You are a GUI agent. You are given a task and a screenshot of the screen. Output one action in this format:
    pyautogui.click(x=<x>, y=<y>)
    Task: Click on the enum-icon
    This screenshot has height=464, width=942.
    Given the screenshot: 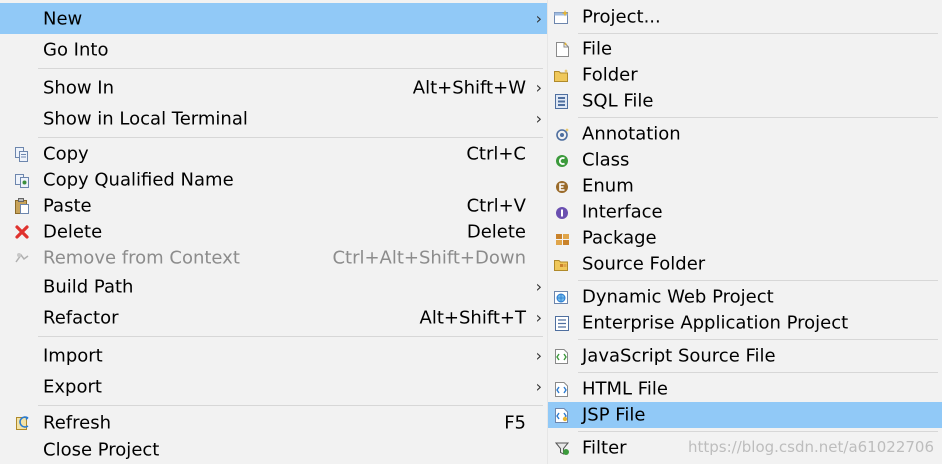 What is the action you would take?
    pyautogui.click(x=562, y=186)
    